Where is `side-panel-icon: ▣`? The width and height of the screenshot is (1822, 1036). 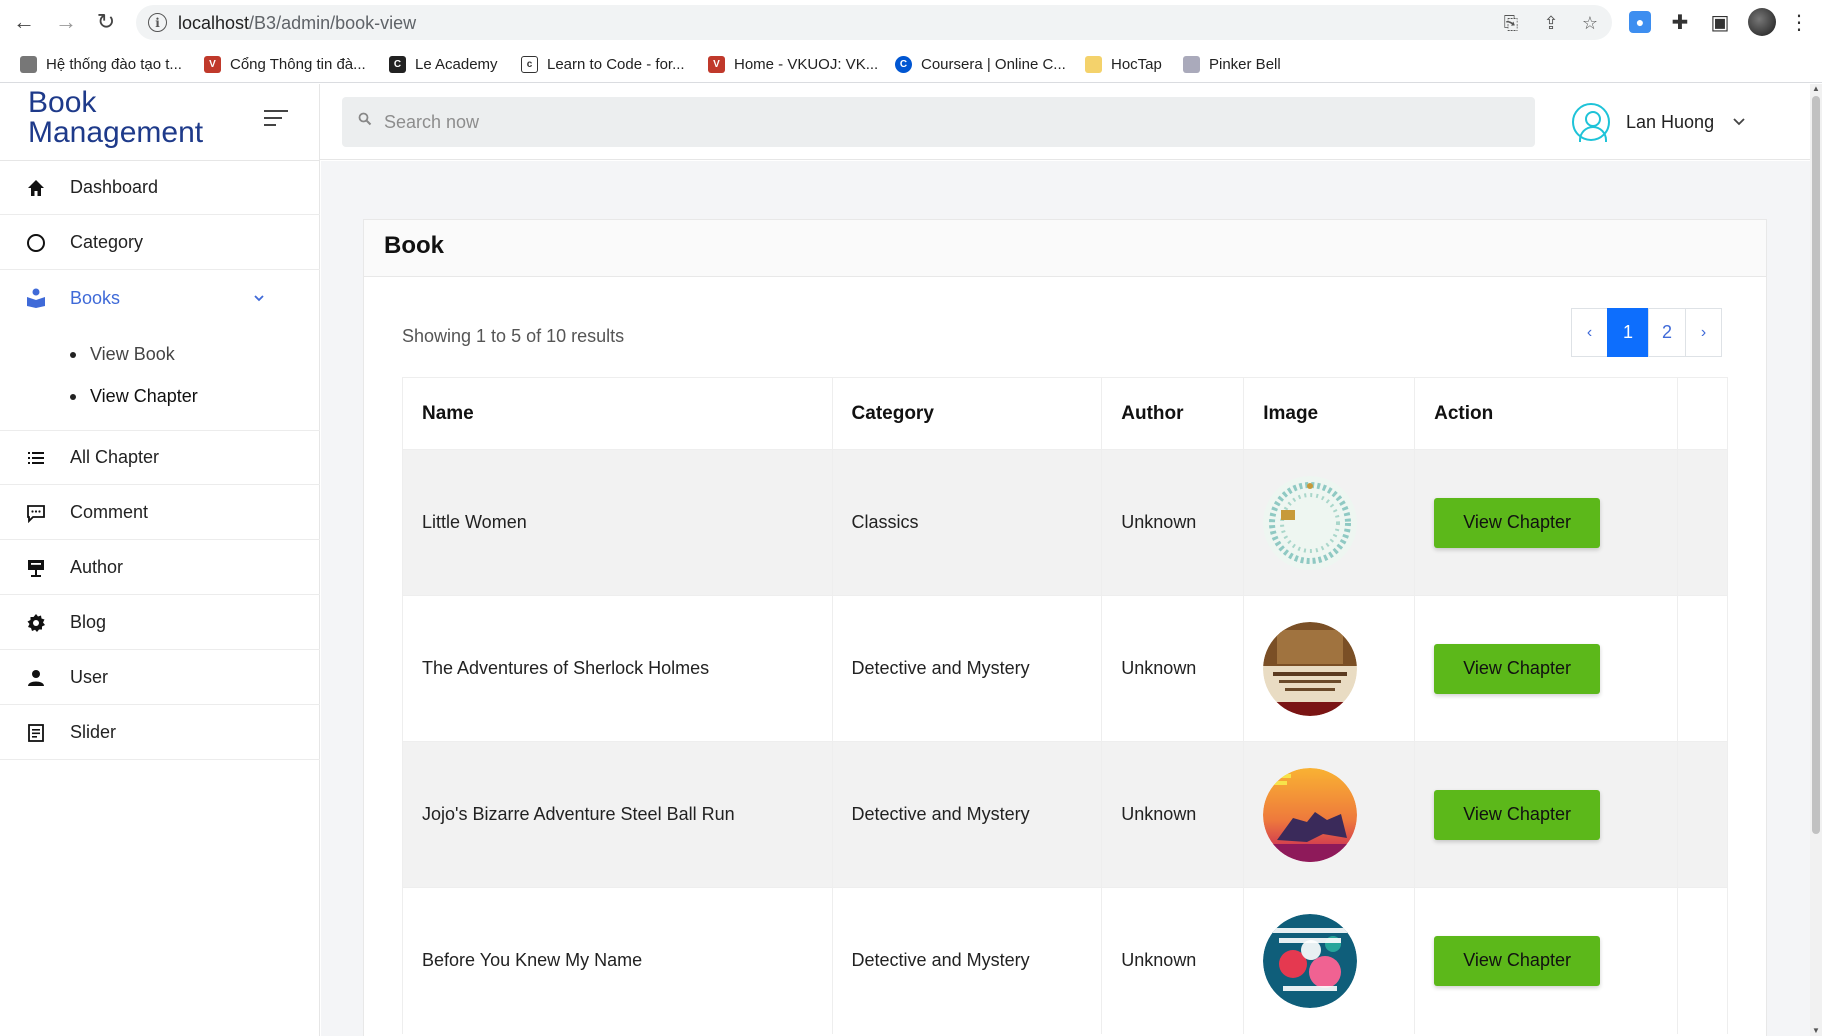 side-panel-icon: ▣ is located at coordinates (1720, 22).